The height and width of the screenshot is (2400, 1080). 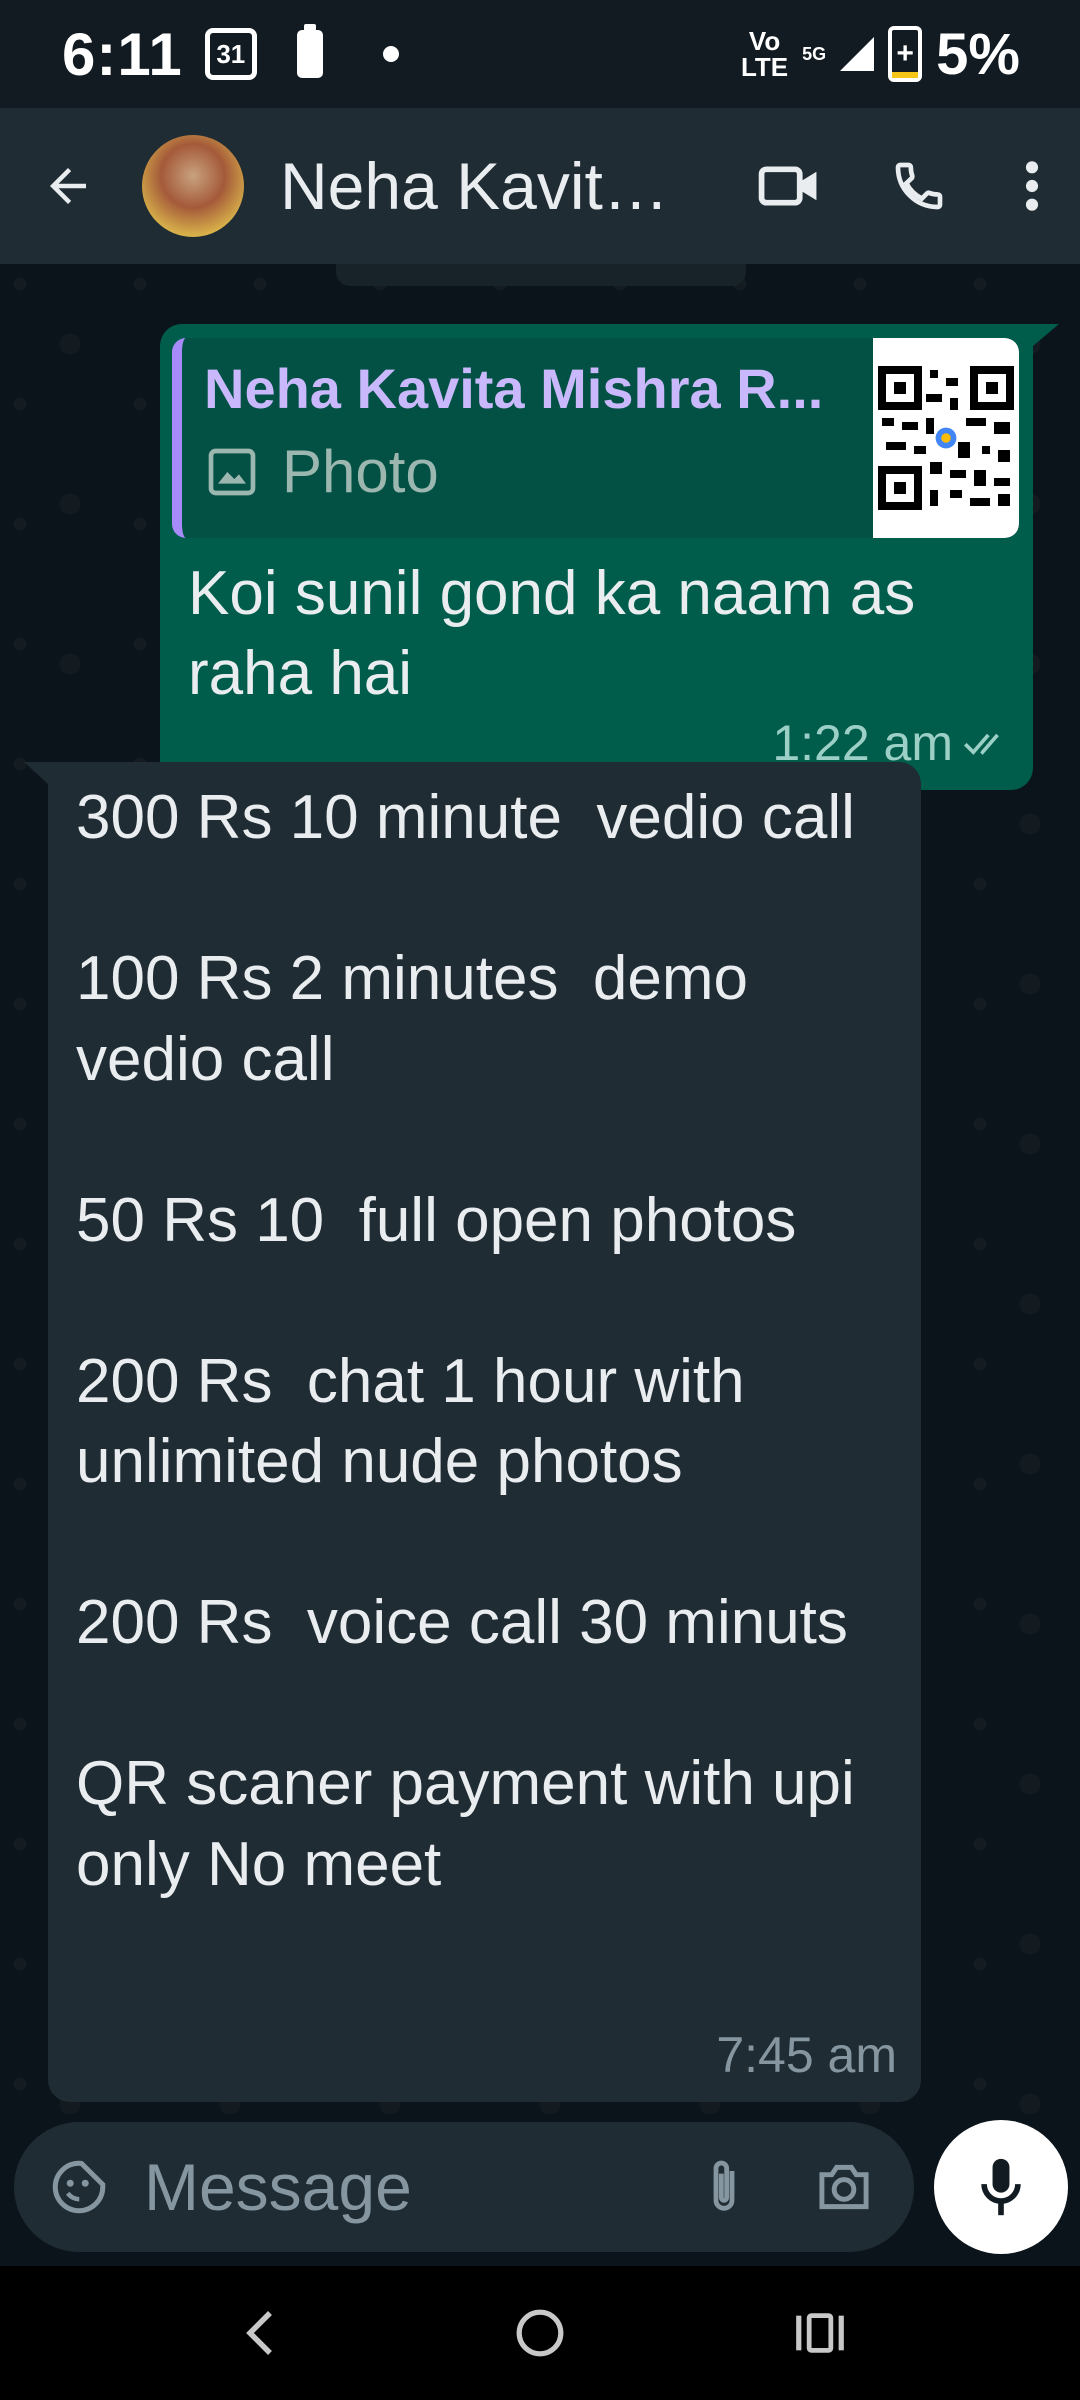 What do you see at coordinates (404, 2187) in the screenshot?
I see `message-input` at bounding box center [404, 2187].